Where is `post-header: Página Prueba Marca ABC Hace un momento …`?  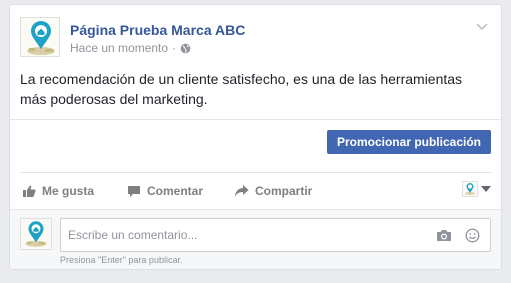
post-header: Página Prueba Marca ABC Hace un momento … is located at coordinates (255, 39).